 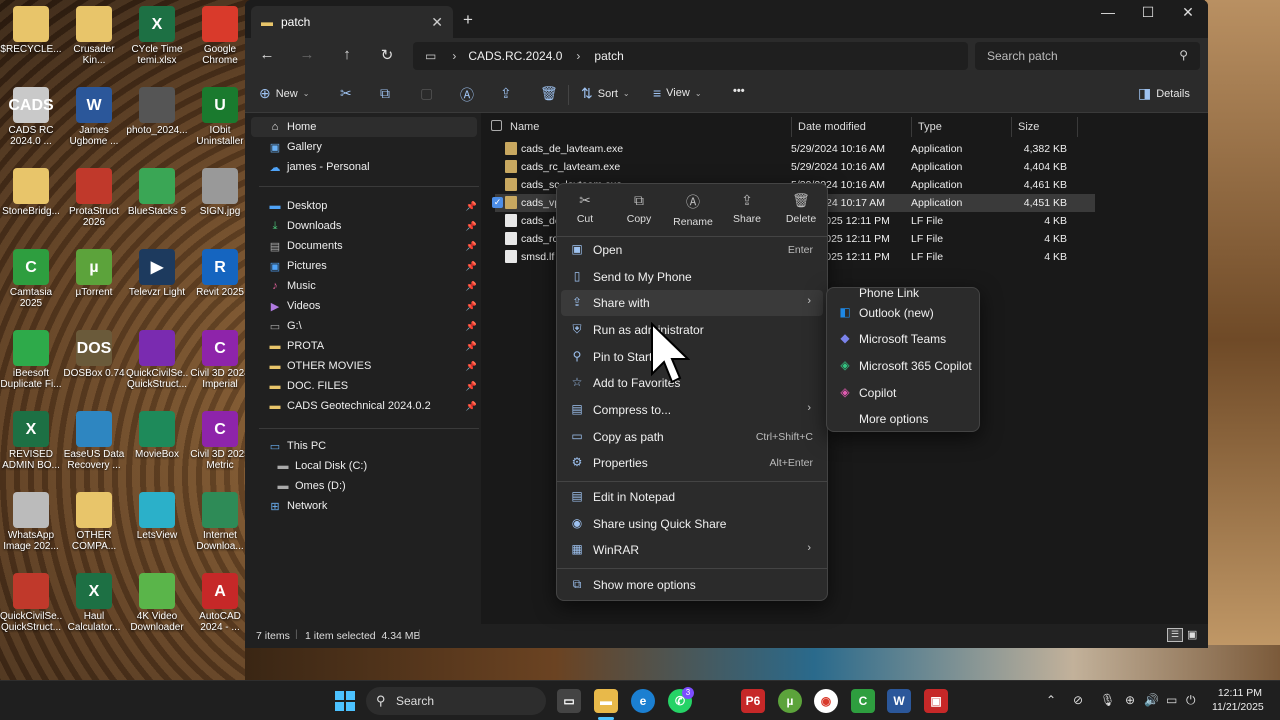 What do you see at coordinates (1171, 700) in the screenshot?
I see `battery-icon: ▭` at bounding box center [1171, 700].